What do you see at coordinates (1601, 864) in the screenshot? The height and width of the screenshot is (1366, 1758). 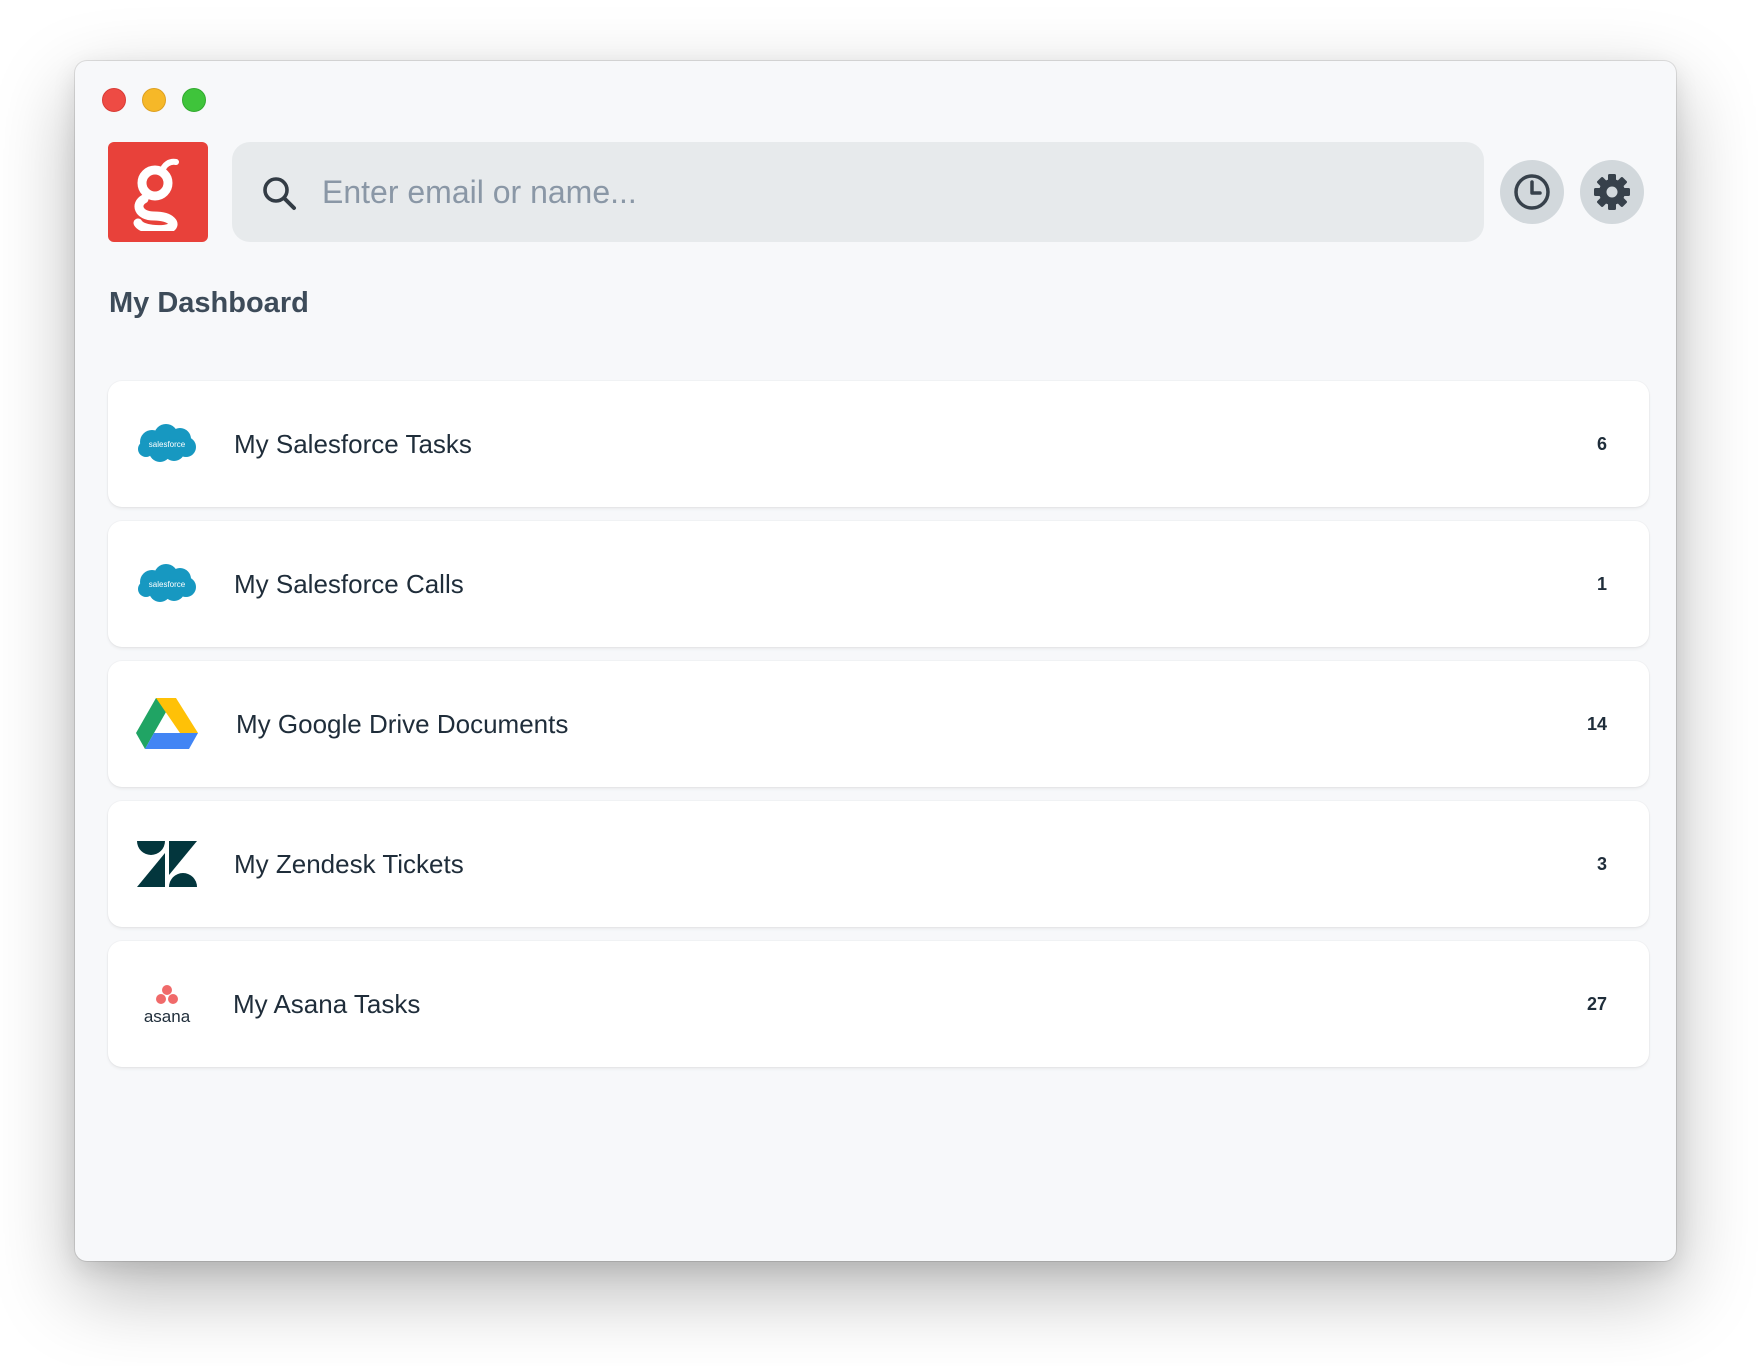 I see `item-count: 3` at bounding box center [1601, 864].